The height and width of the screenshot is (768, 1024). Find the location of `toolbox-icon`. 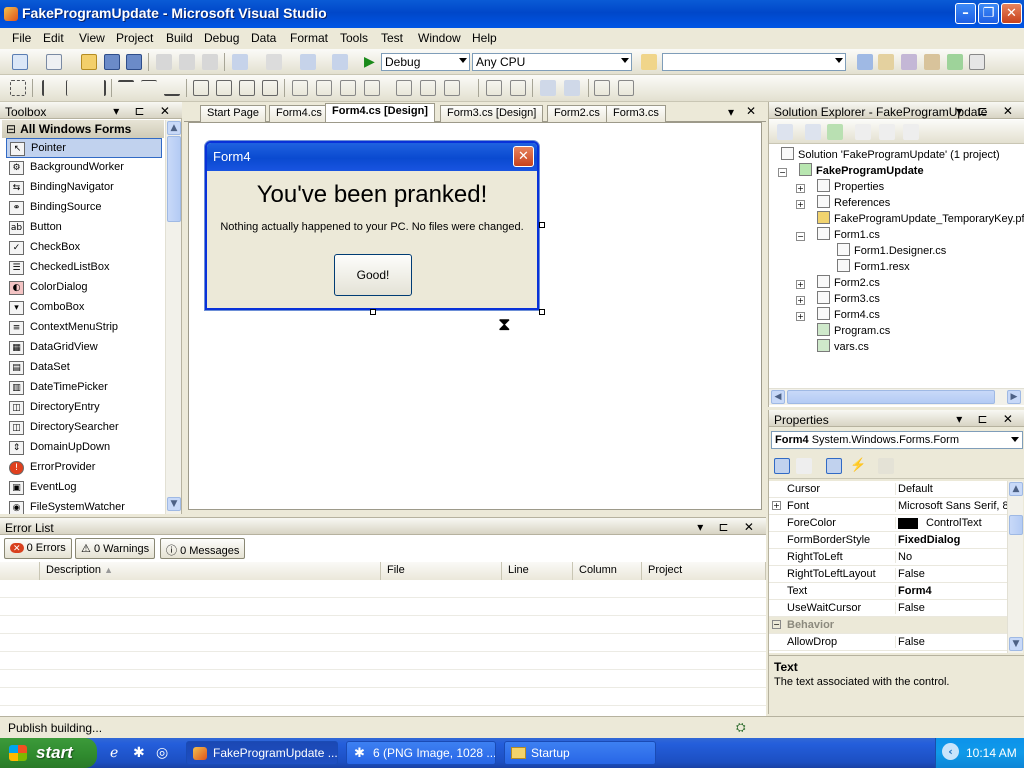

toolbox-icon is located at coordinates (932, 62).